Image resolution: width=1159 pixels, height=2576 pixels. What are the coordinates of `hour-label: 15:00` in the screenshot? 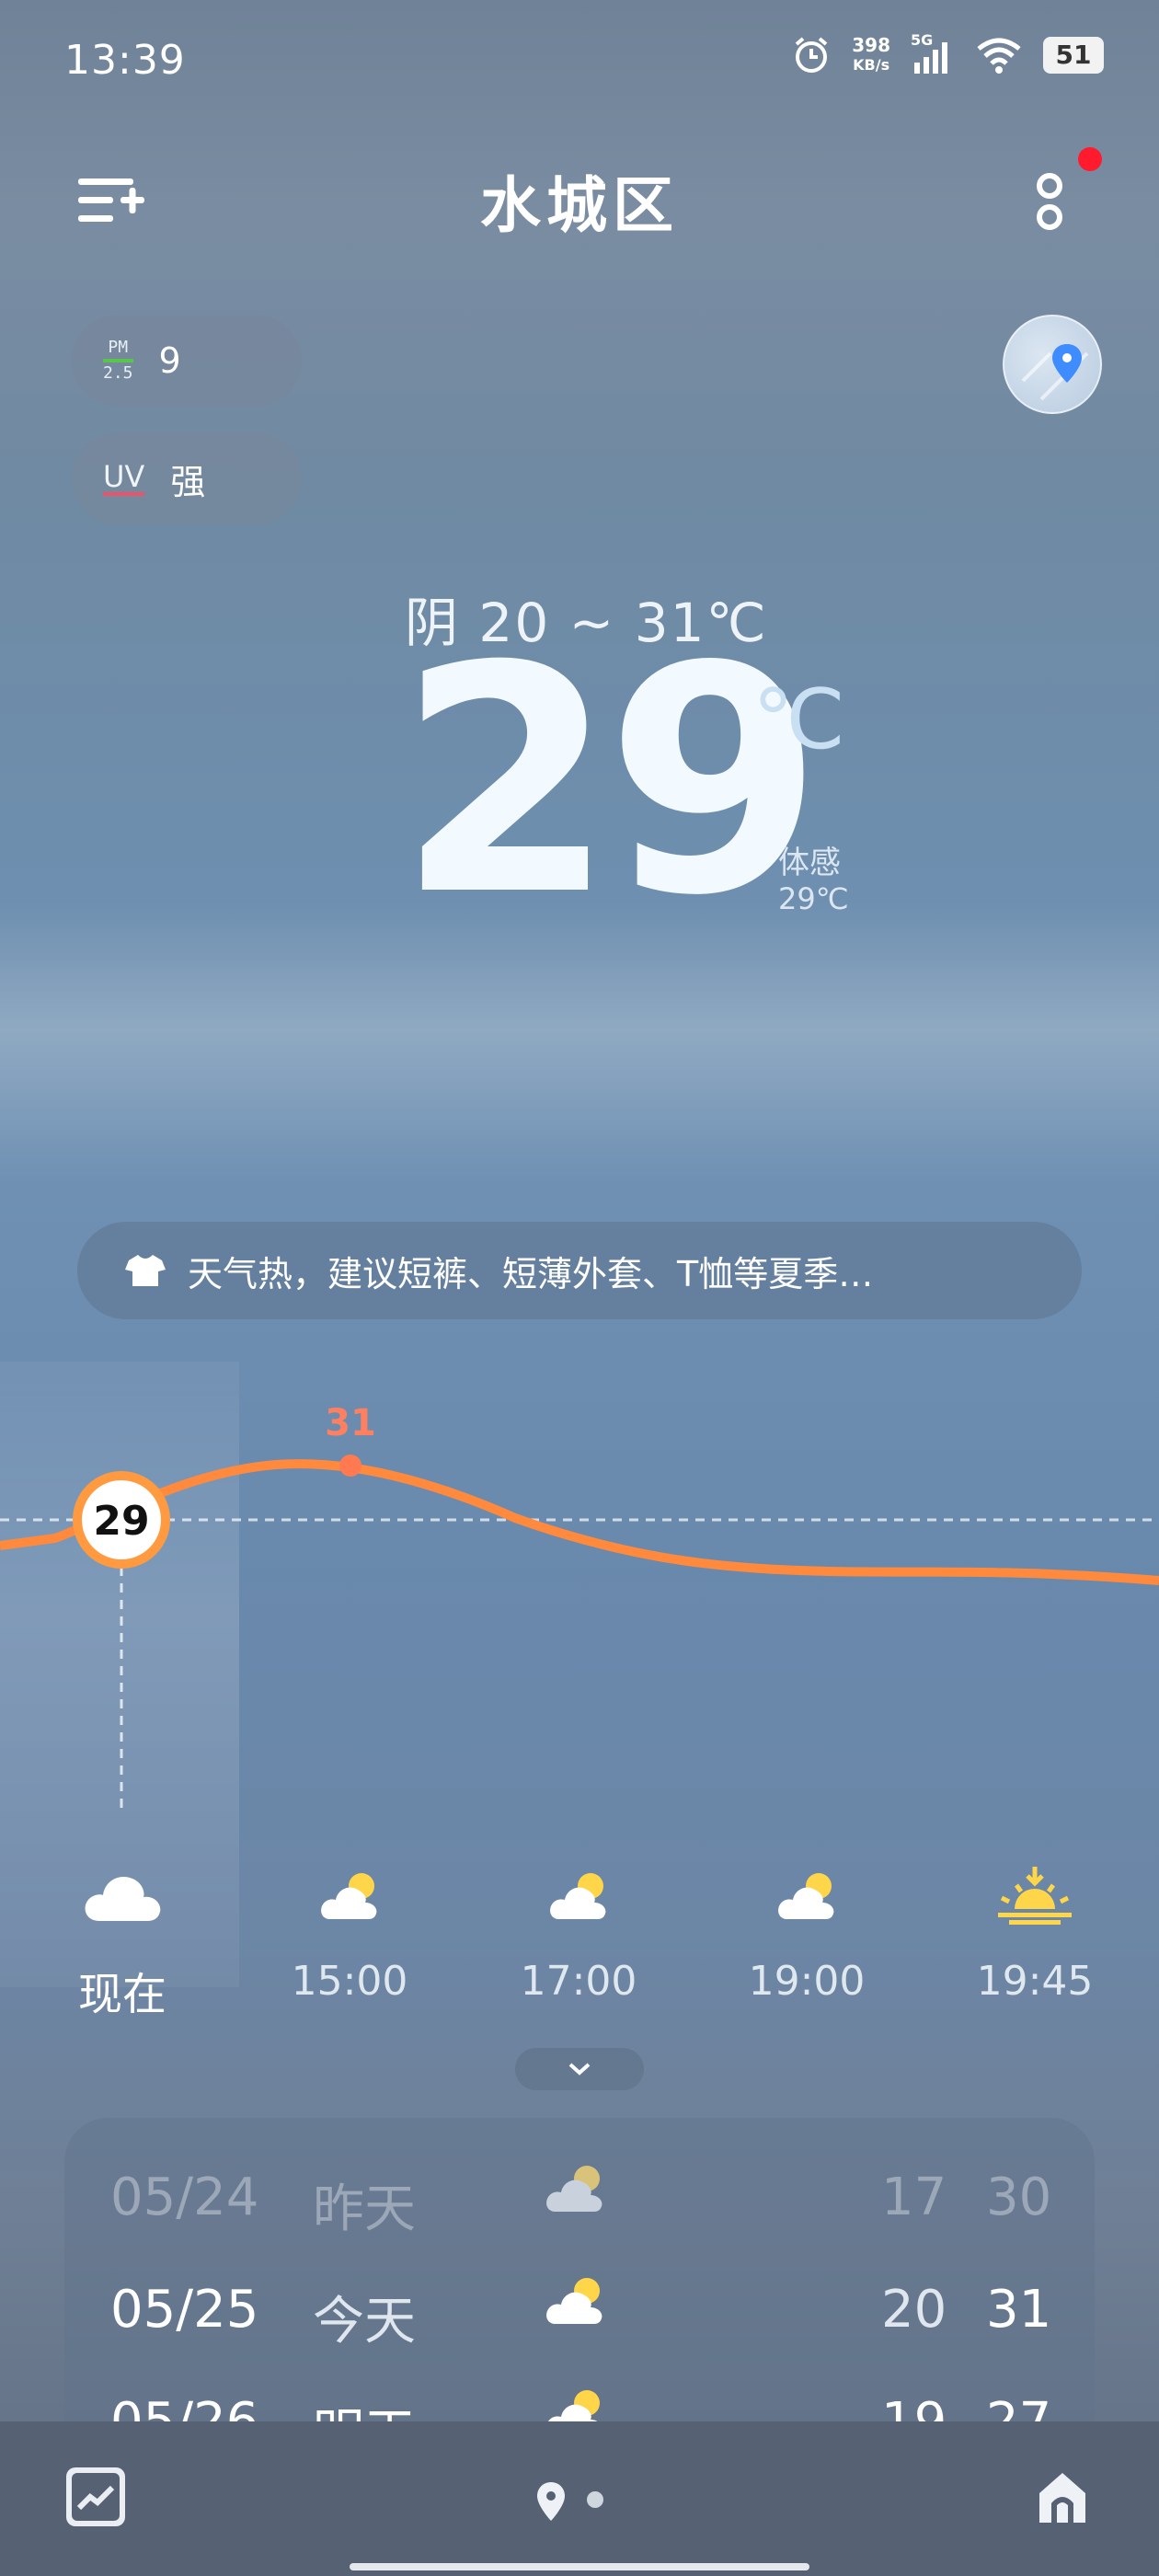 It's located at (349, 1982).